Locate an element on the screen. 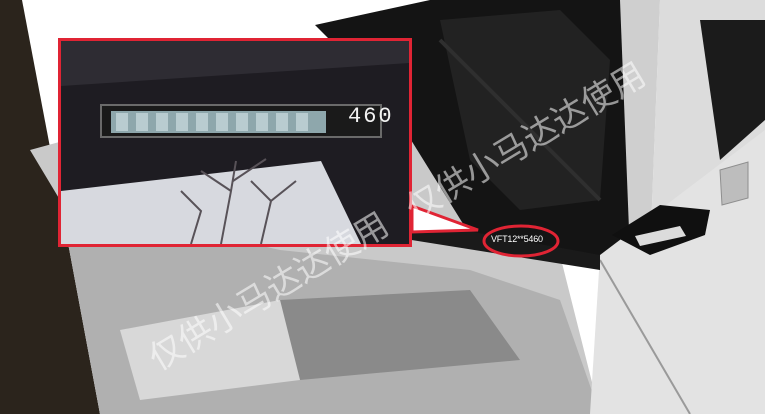 The image size is (765, 414). vin-callout-label: VFT12**5460 is located at coordinates (517, 239).